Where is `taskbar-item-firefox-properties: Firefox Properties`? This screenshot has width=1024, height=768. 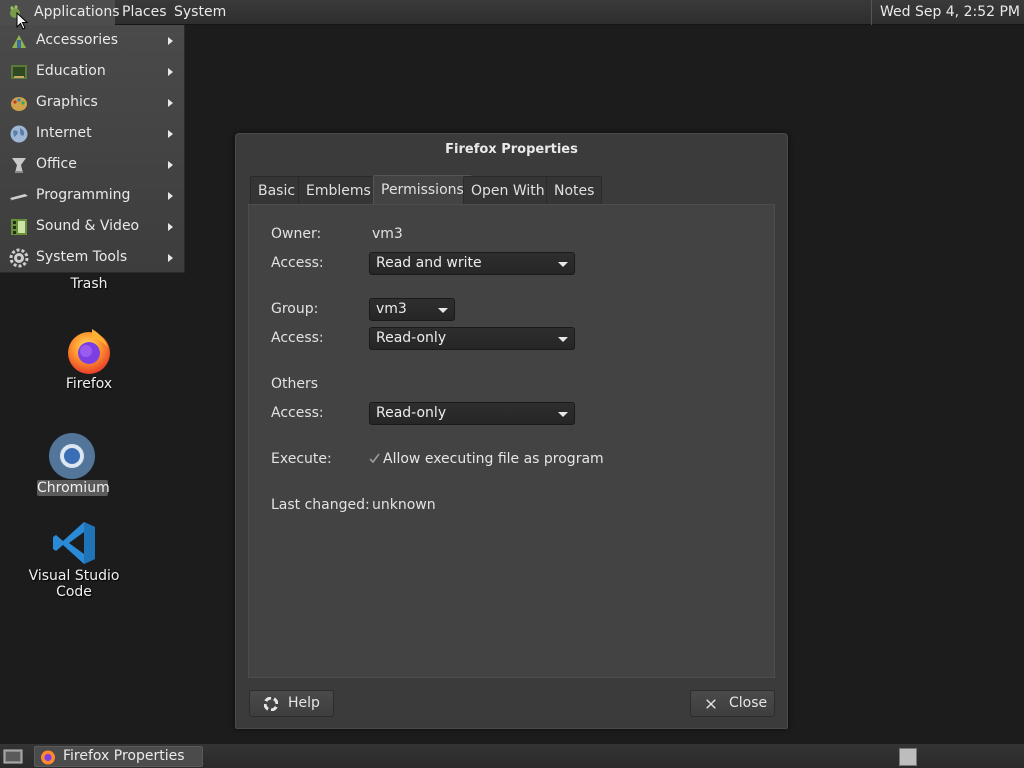 taskbar-item-firefox-properties: Firefox Properties is located at coordinates (118, 756).